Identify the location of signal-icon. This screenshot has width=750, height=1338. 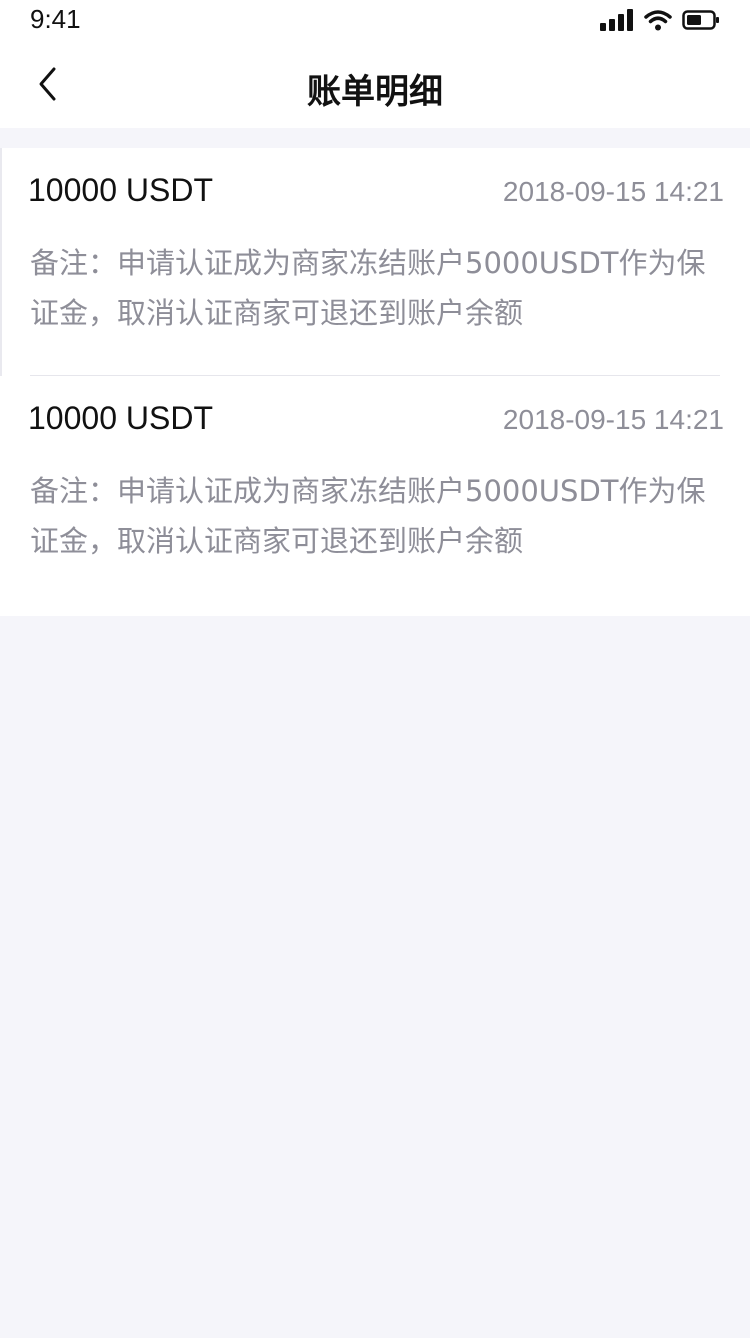
(616, 20).